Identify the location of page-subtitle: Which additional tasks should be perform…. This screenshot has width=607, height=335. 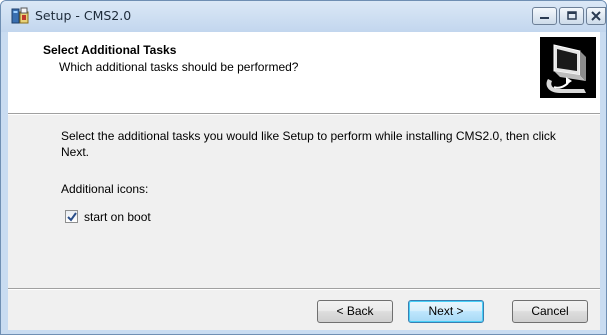
(179, 67).